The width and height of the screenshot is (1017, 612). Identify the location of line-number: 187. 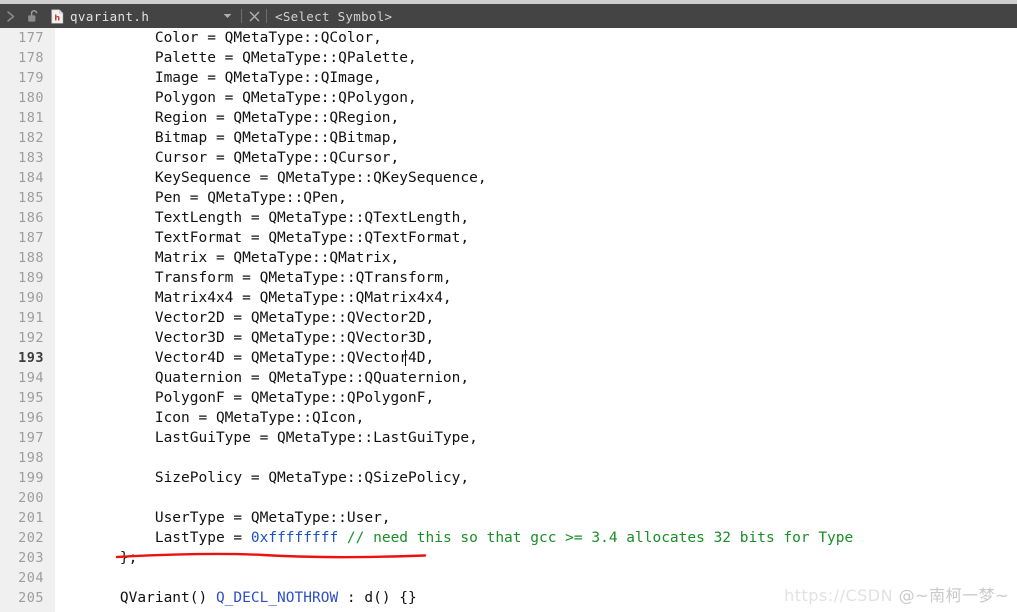
(31, 238).